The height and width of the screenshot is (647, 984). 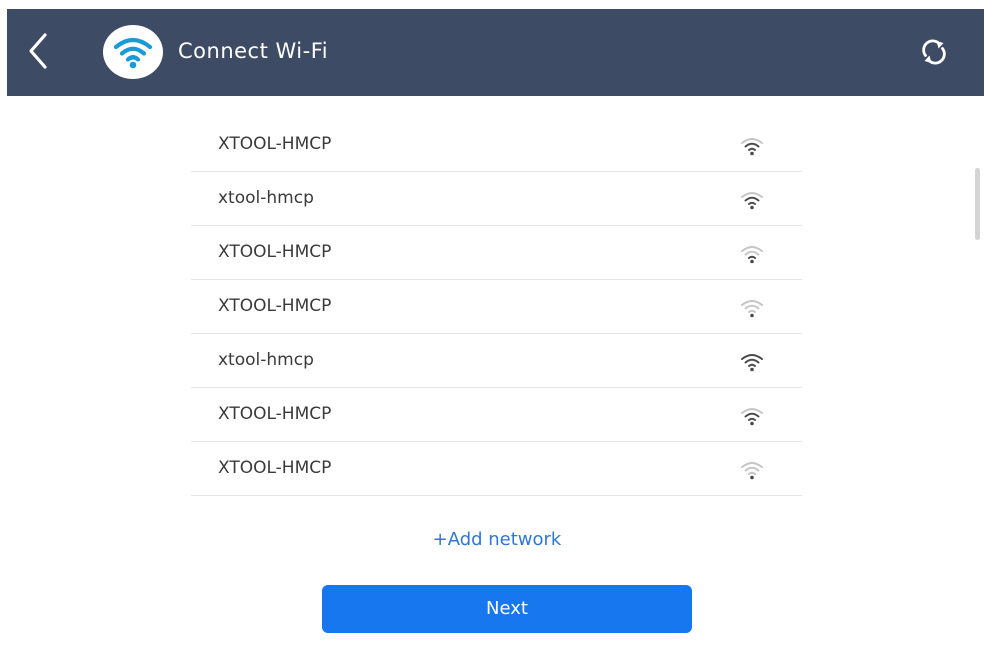 I want to click on page-title: Connect Wi-Fi, so click(x=253, y=51).